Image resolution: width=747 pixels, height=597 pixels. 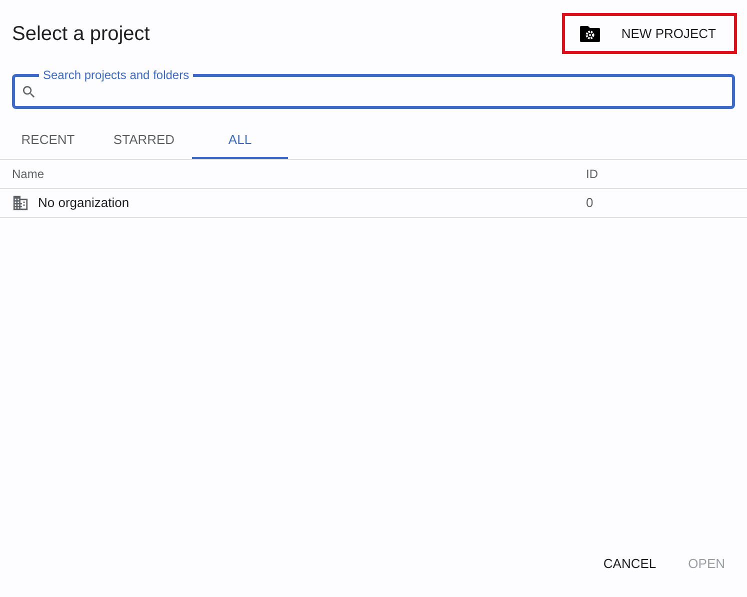 I want to click on tab: RECENT, so click(x=48, y=141).